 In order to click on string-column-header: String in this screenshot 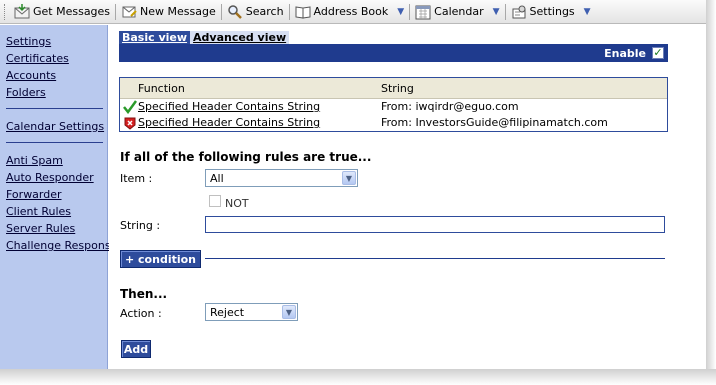, I will do `click(397, 88)`.